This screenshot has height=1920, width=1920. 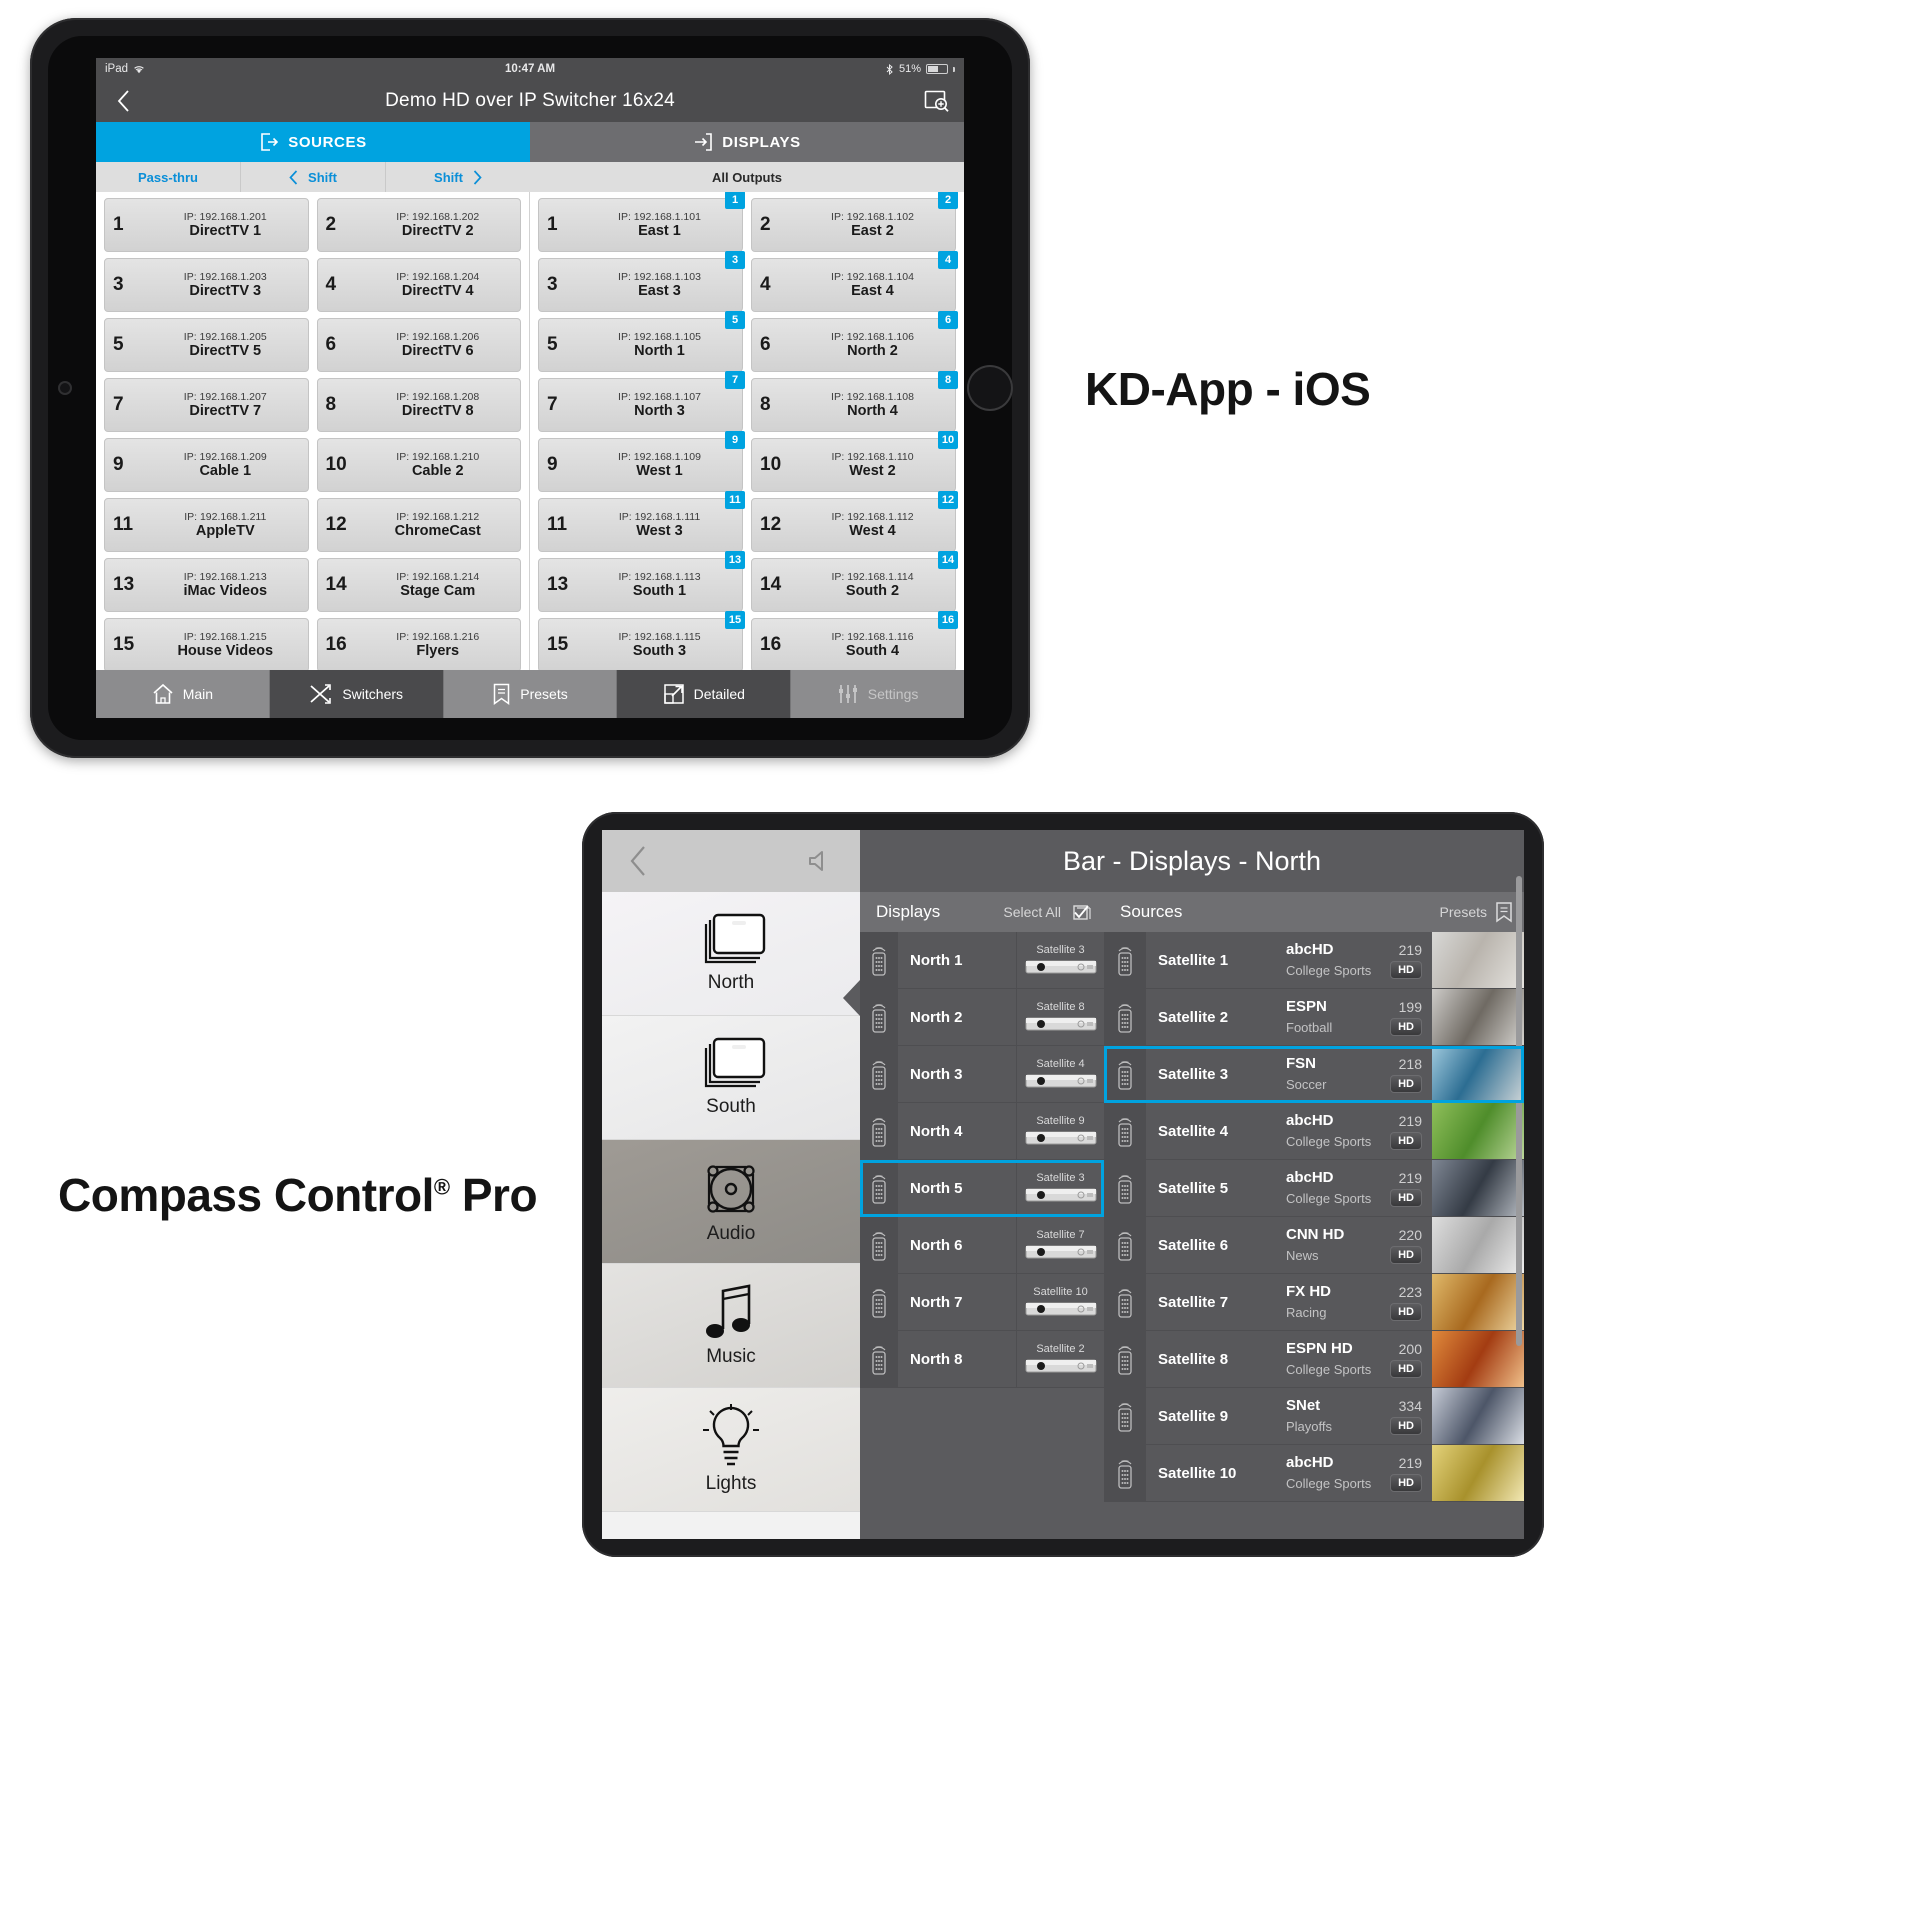 I want to click on source-display-segmented-control: SOURCES DISPLAYS, so click(x=530, y=142).